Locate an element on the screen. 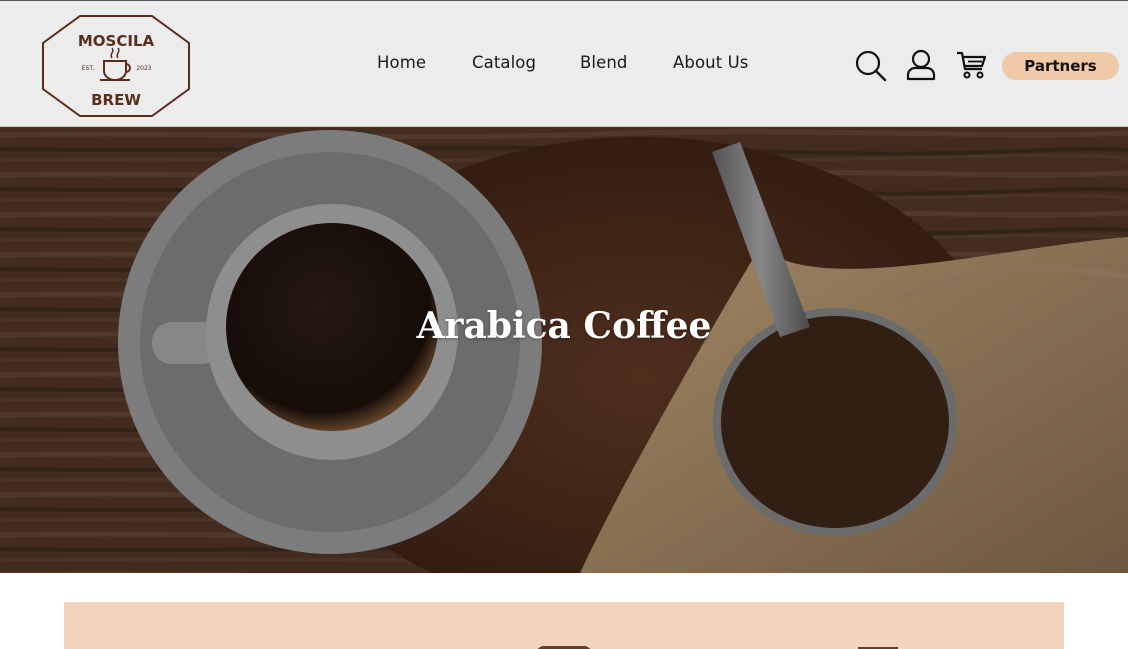 Image resolution: width=1128 pixels, height=649 pixels. logo-name-top: MOSCILA is located at coordinates (116, 41).